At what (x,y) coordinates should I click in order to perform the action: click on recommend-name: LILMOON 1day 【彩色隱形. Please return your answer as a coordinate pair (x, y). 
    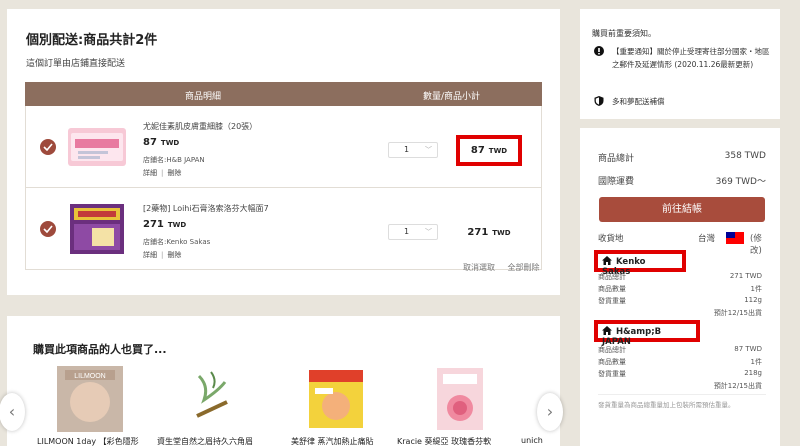
    Looking at the image, I should click on (88, 441).